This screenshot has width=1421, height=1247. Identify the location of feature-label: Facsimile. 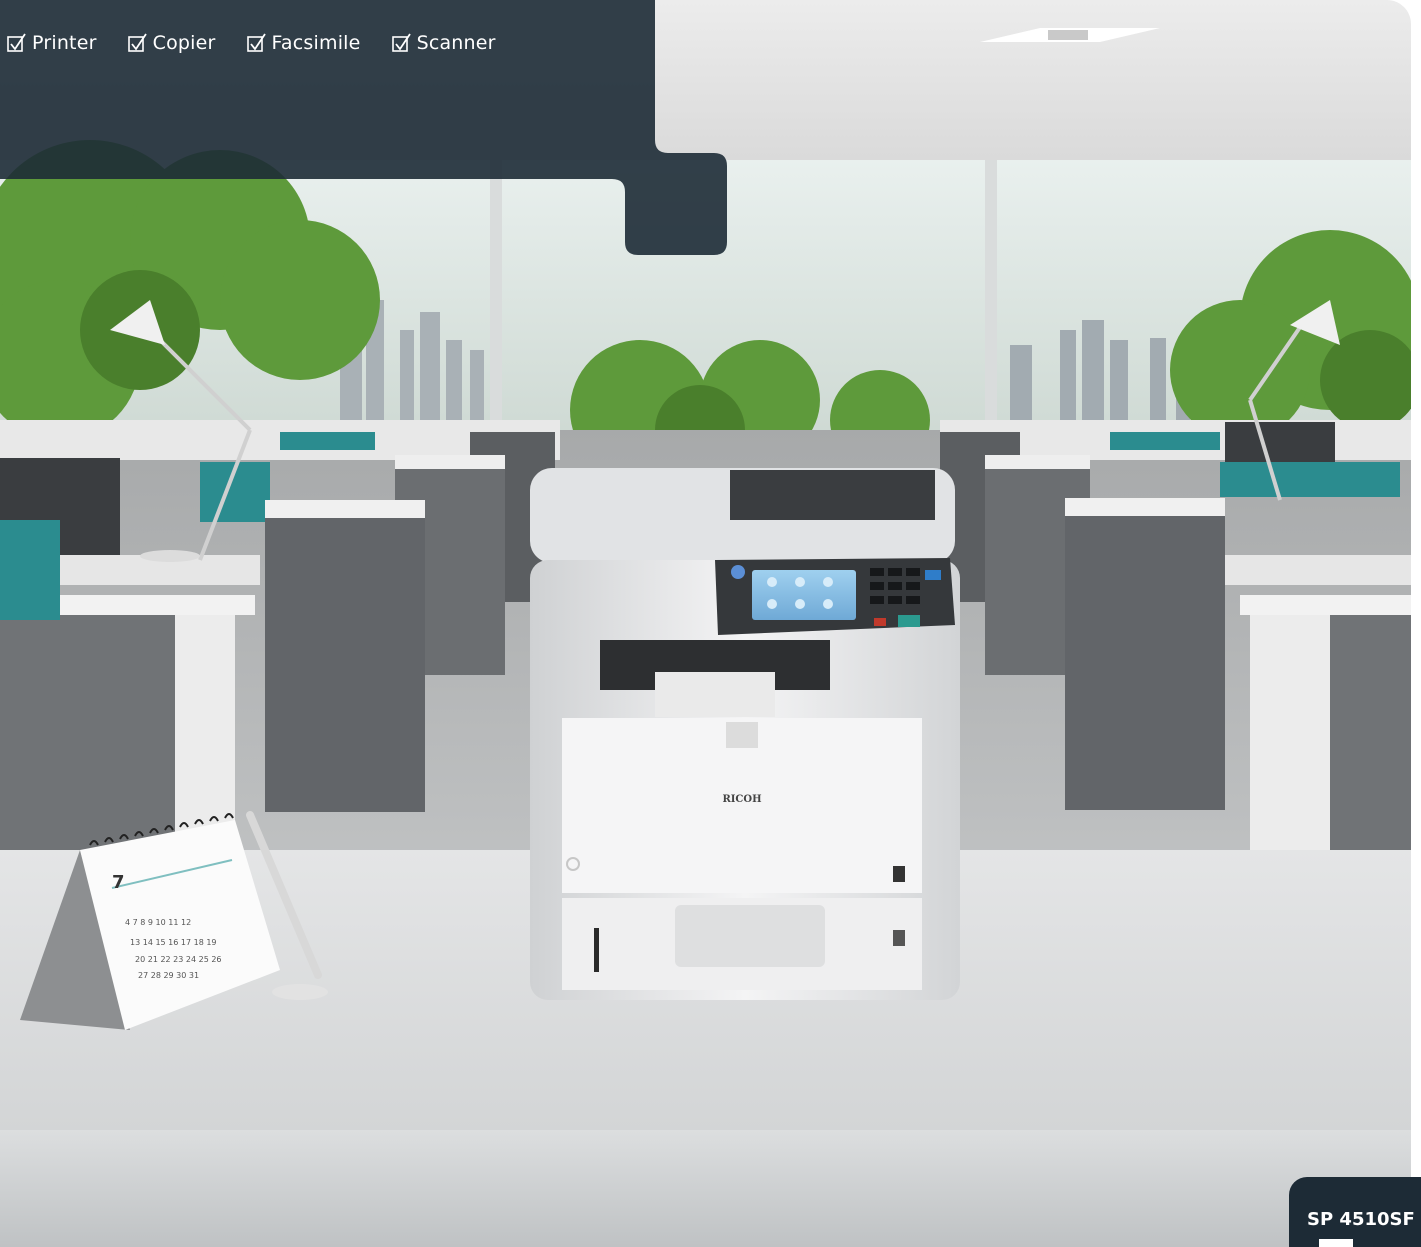
(316, 43).